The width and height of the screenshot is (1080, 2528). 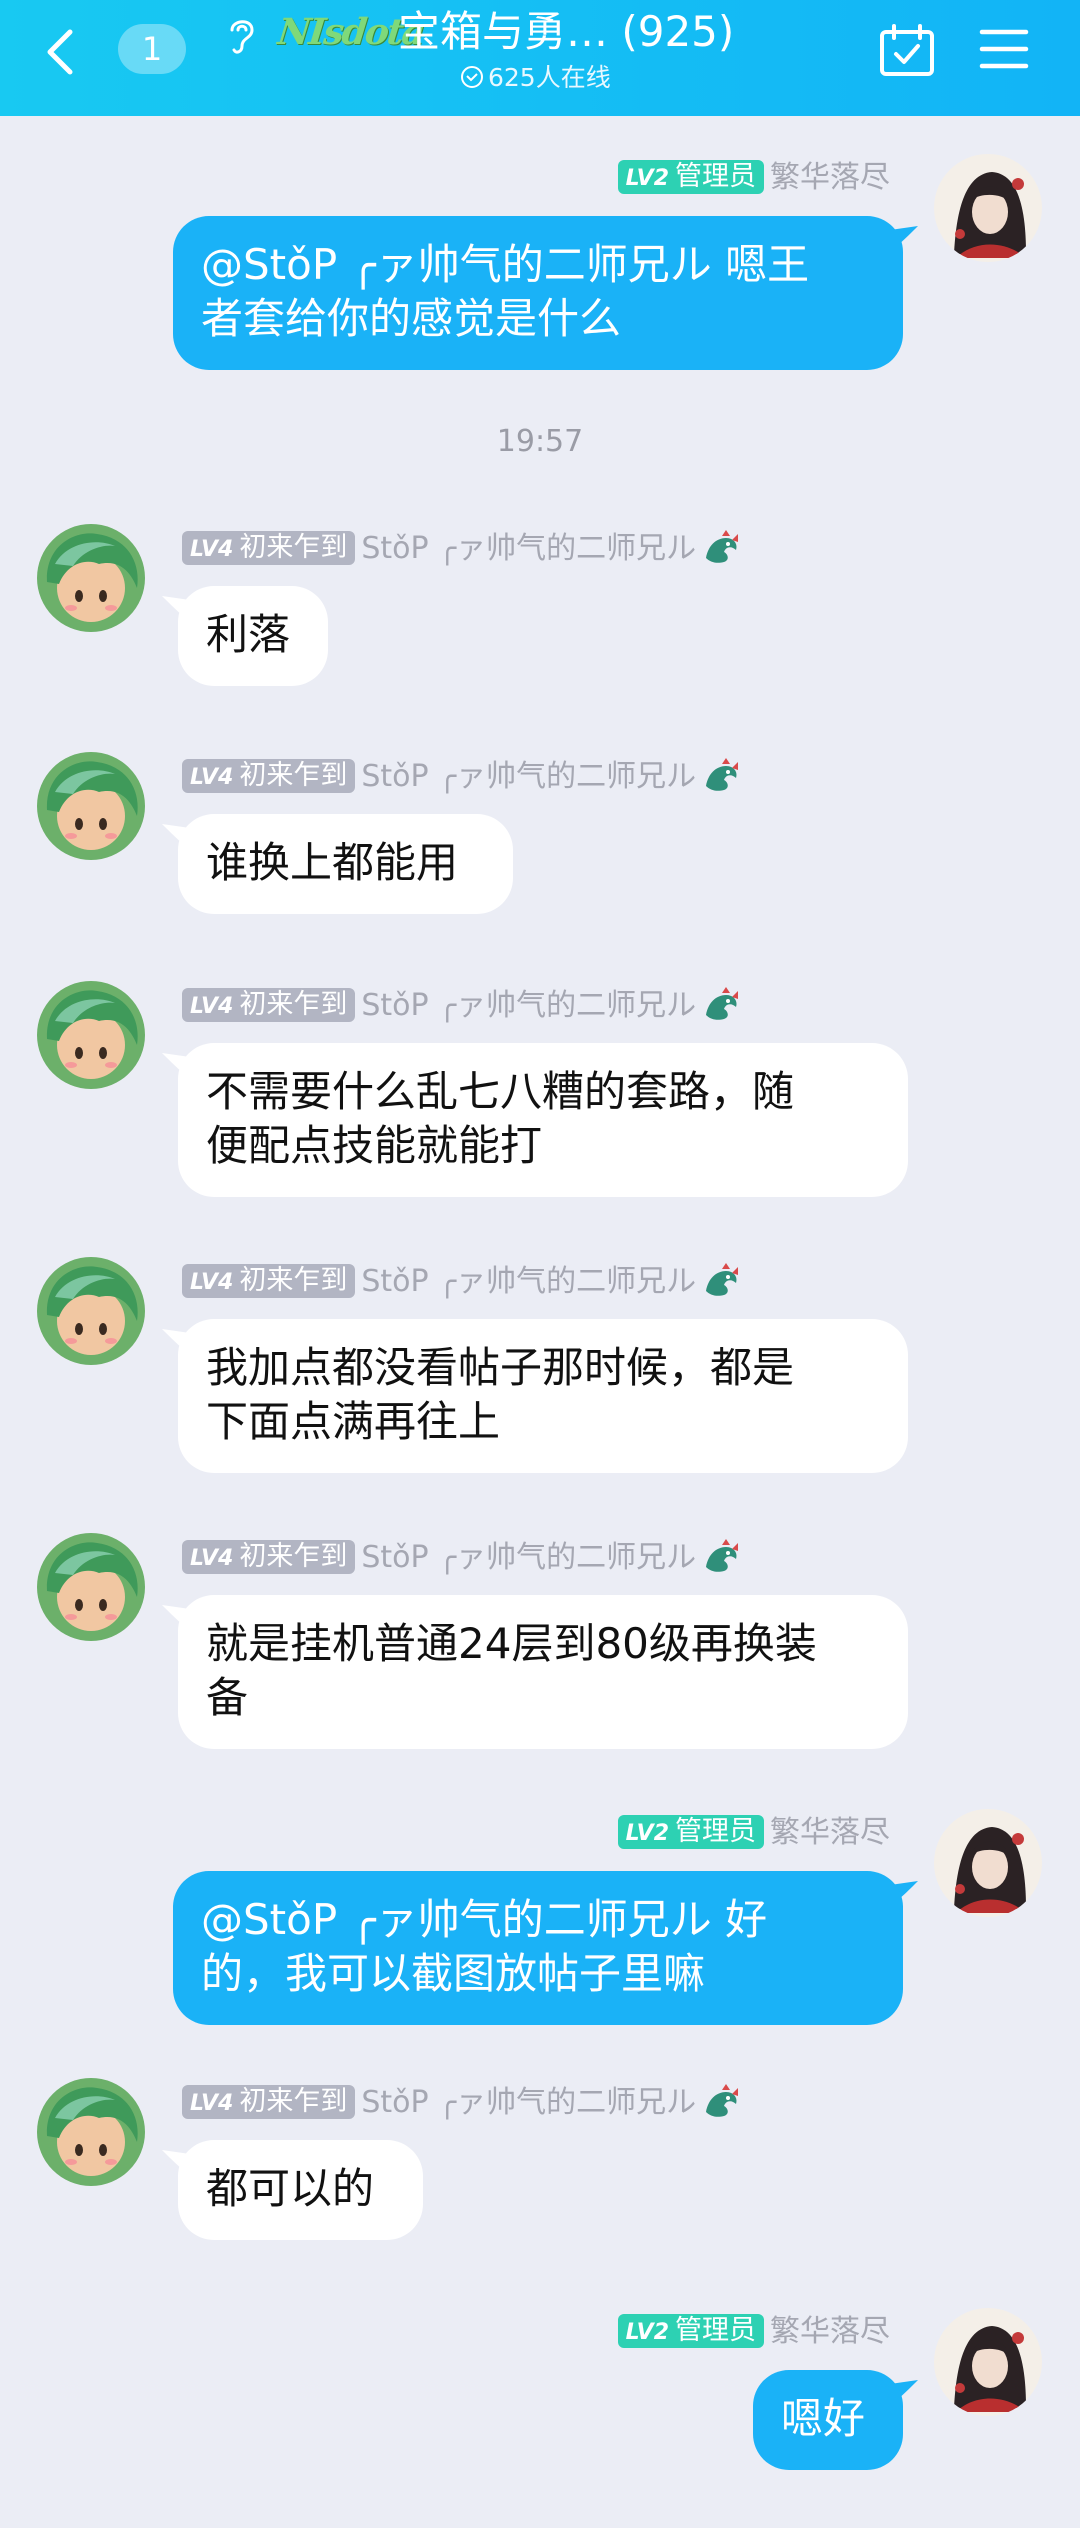 What do you see at coordinates (290, 2188) in the screenshot?
I see `message-text: 都可以的` at bounding box center [290, 2188].